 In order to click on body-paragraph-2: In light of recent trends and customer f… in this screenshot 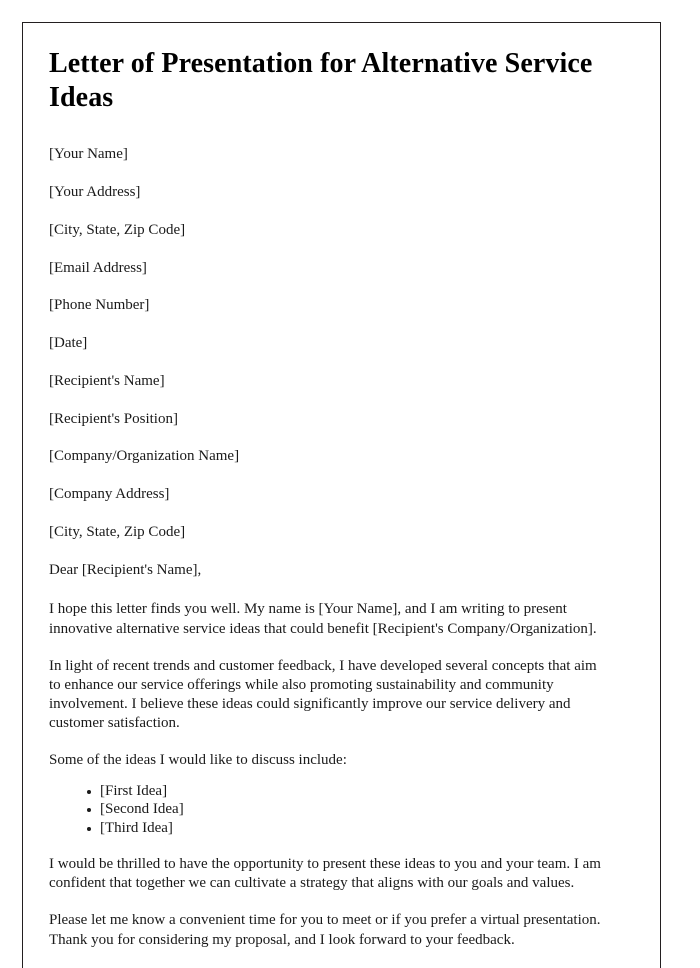, I will do `click(323, 694)`.